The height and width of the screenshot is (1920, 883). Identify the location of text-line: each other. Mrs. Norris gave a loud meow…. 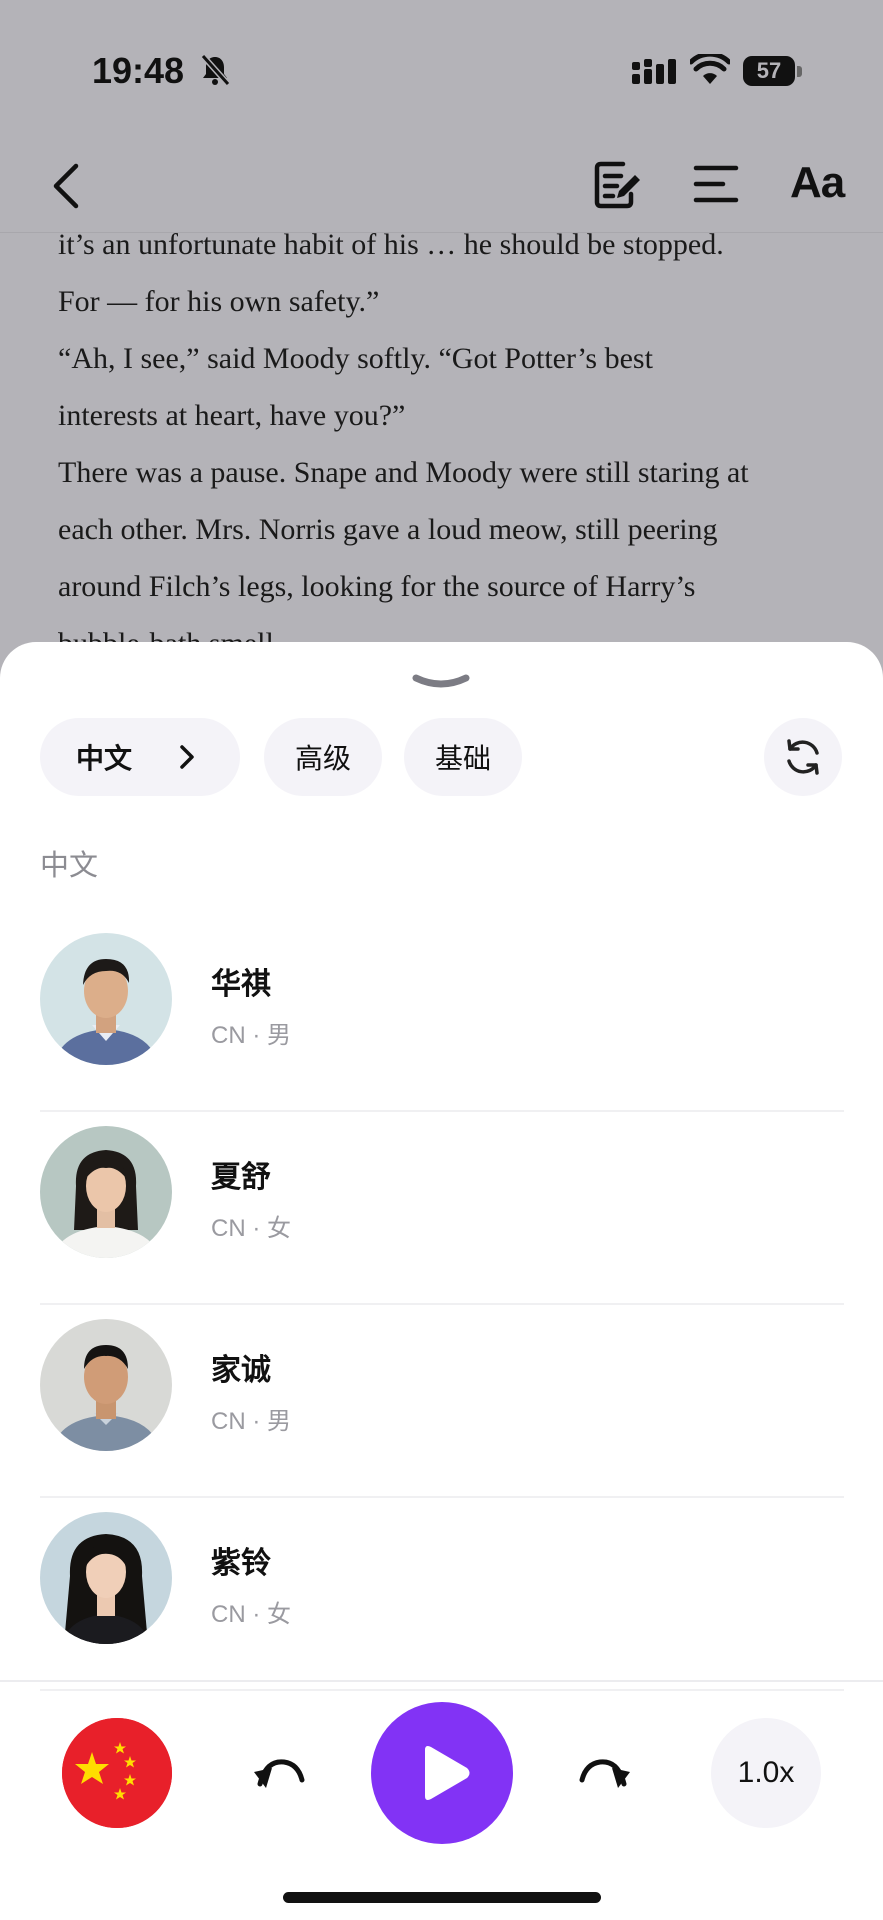
(388, 529).